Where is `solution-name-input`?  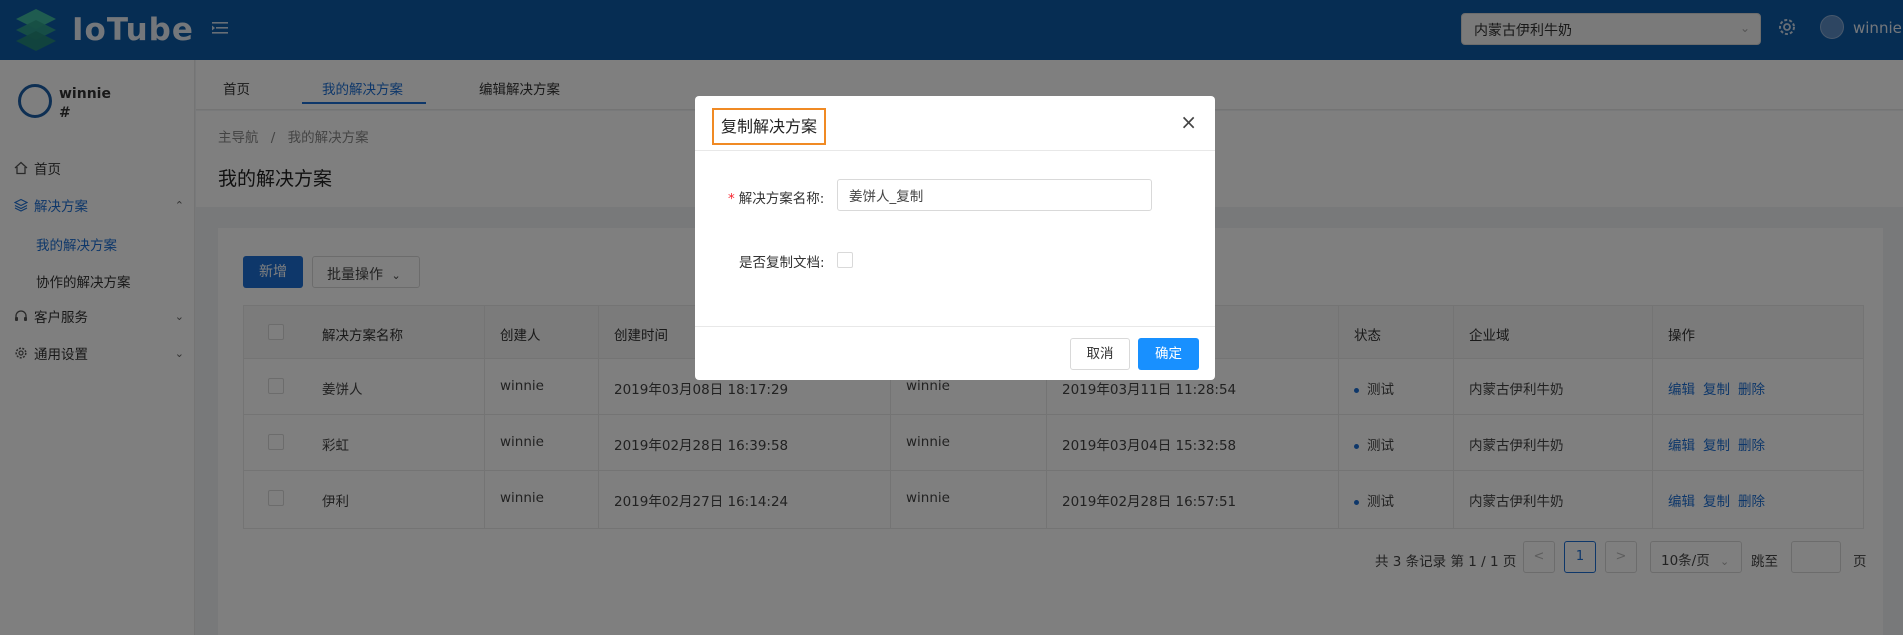
solution-name-input is located at coordinates (994, 195).